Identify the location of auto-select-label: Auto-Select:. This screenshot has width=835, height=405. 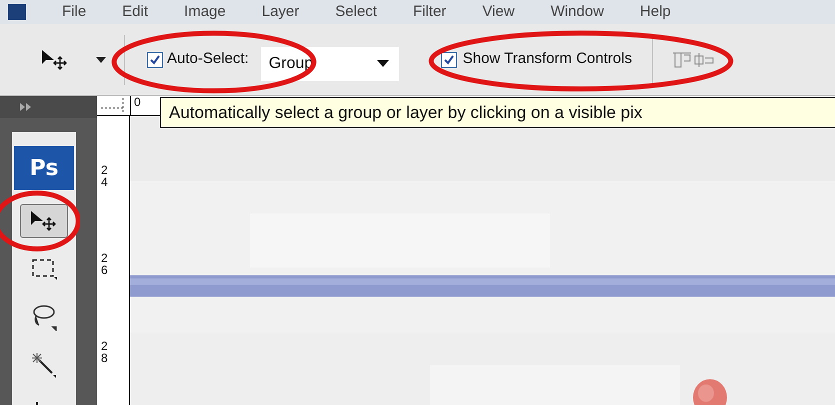
(208, 59).